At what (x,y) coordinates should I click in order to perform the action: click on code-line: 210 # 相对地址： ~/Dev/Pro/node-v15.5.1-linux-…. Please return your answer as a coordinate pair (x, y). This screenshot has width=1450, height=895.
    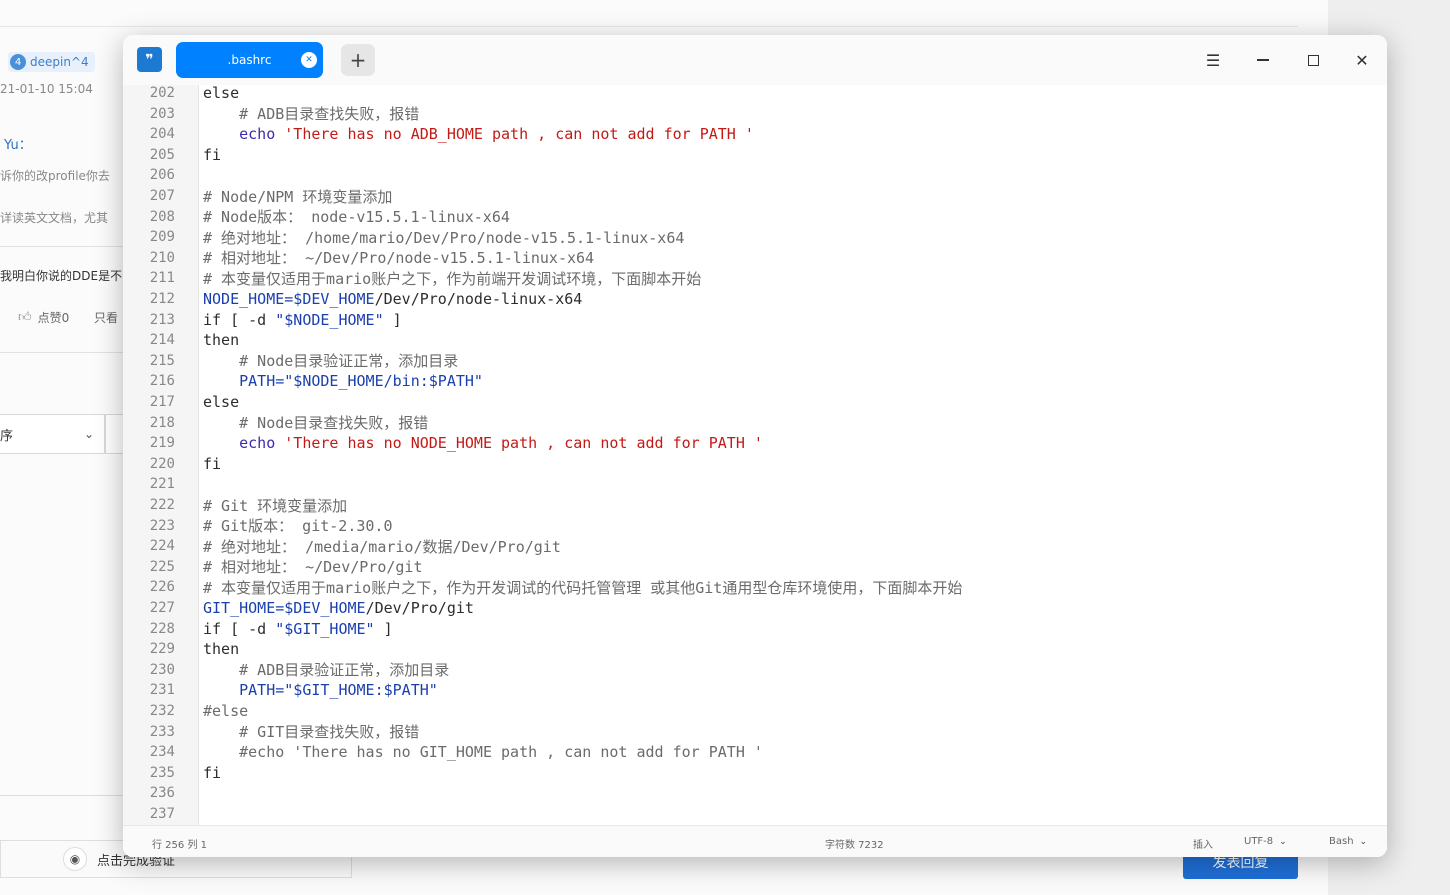
    Looking at the image, I should click on (755, 258).